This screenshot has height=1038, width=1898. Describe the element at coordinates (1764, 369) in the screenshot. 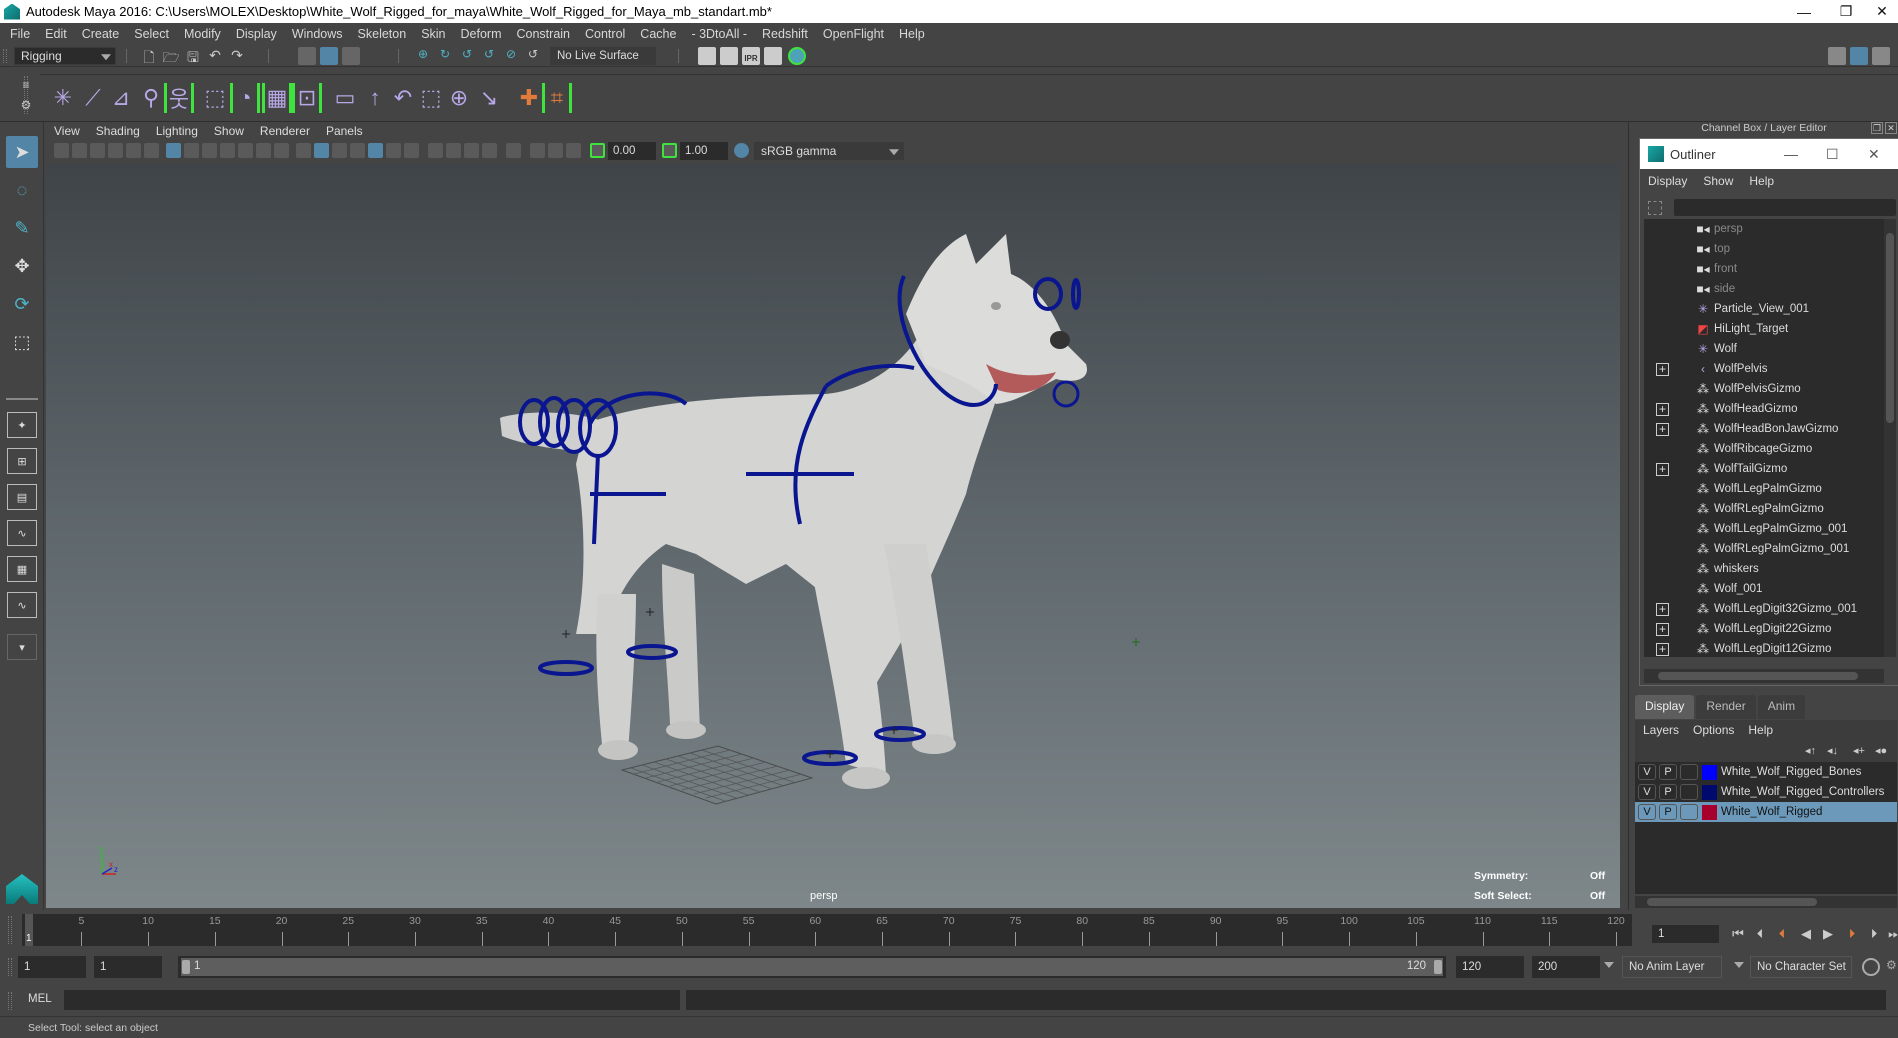

I see `outliner-item: + ‹ WolfPelvis` at that location.